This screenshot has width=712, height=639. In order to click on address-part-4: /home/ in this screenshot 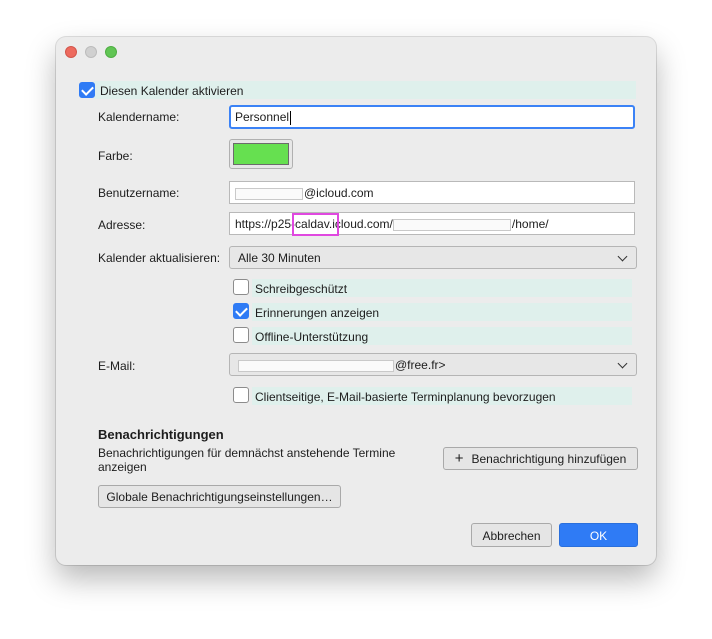, I will do `click(530, 224)`.